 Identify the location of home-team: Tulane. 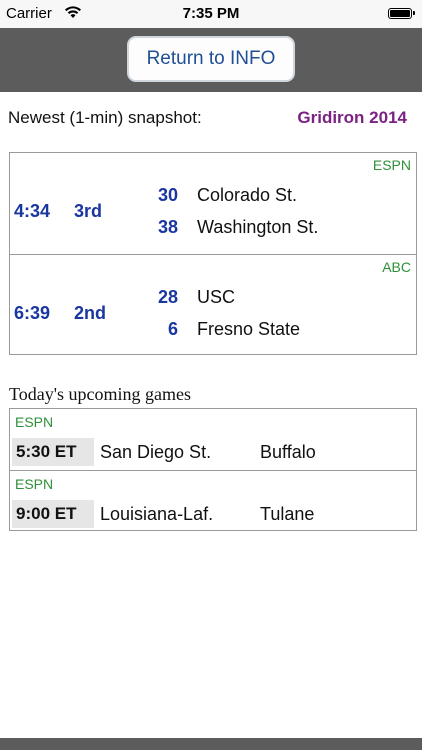
(287, 514).